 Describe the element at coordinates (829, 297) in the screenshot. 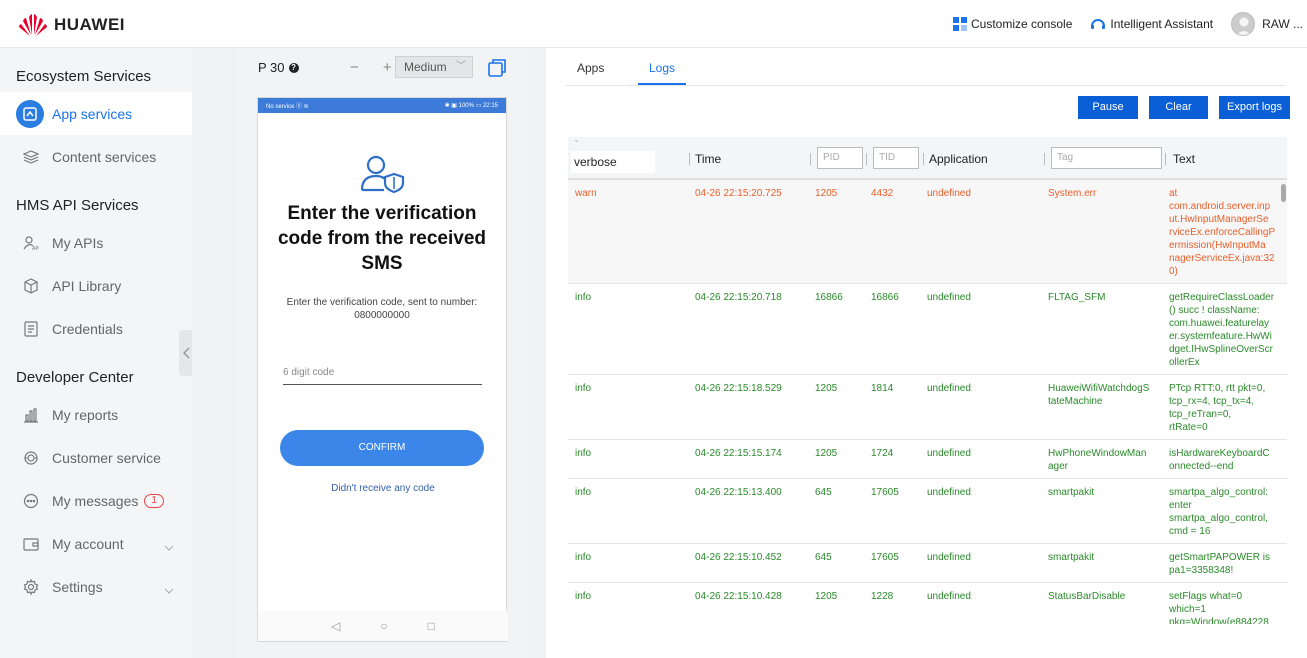

I see `cell-pid: 16866` at that location.